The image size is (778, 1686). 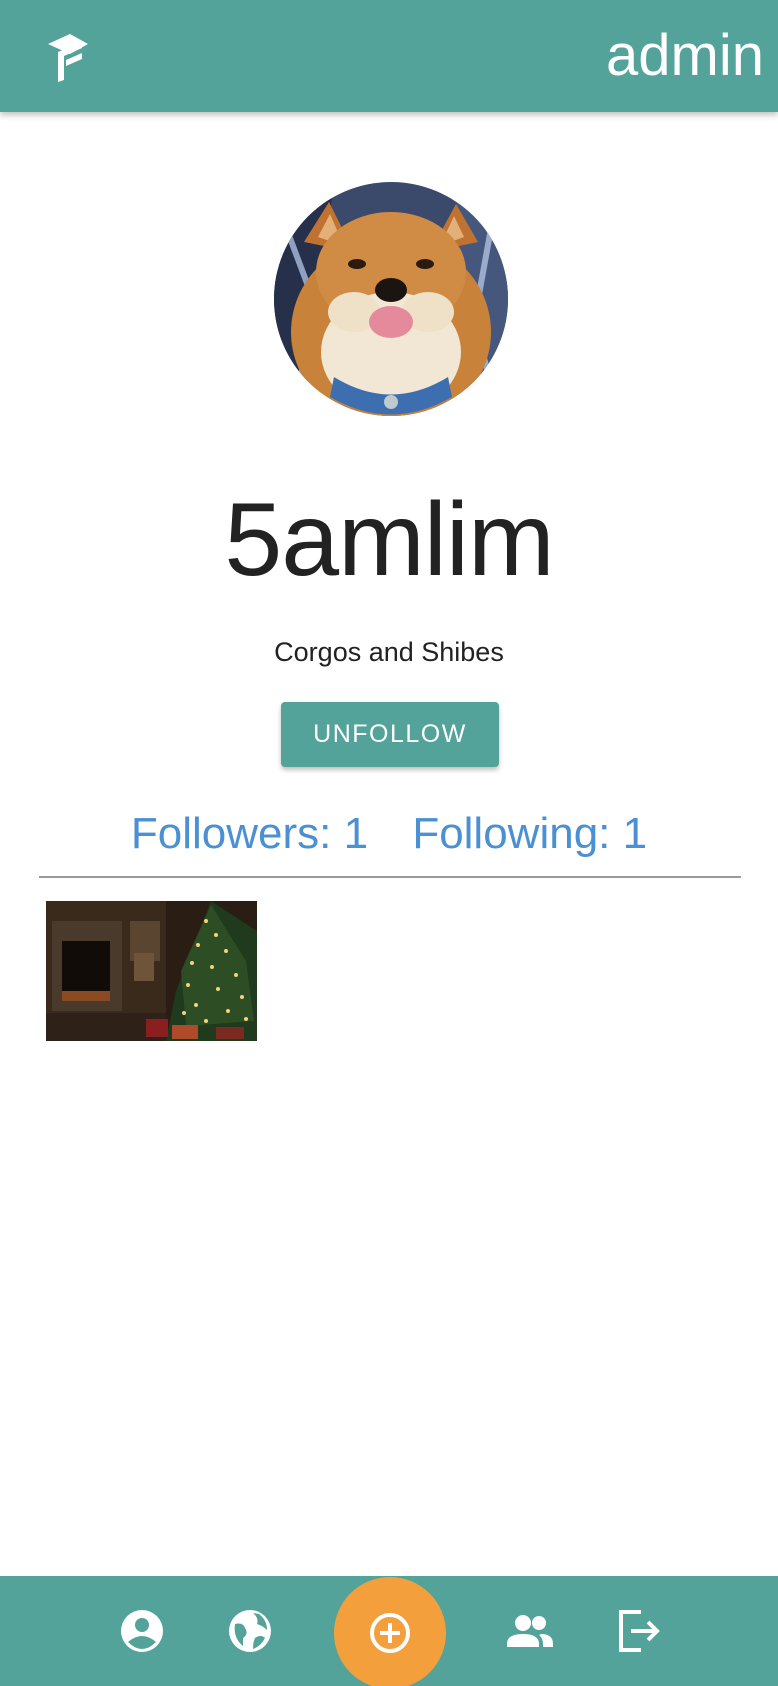 I want to click on post-thumbnail, so click(x=151, y=971).